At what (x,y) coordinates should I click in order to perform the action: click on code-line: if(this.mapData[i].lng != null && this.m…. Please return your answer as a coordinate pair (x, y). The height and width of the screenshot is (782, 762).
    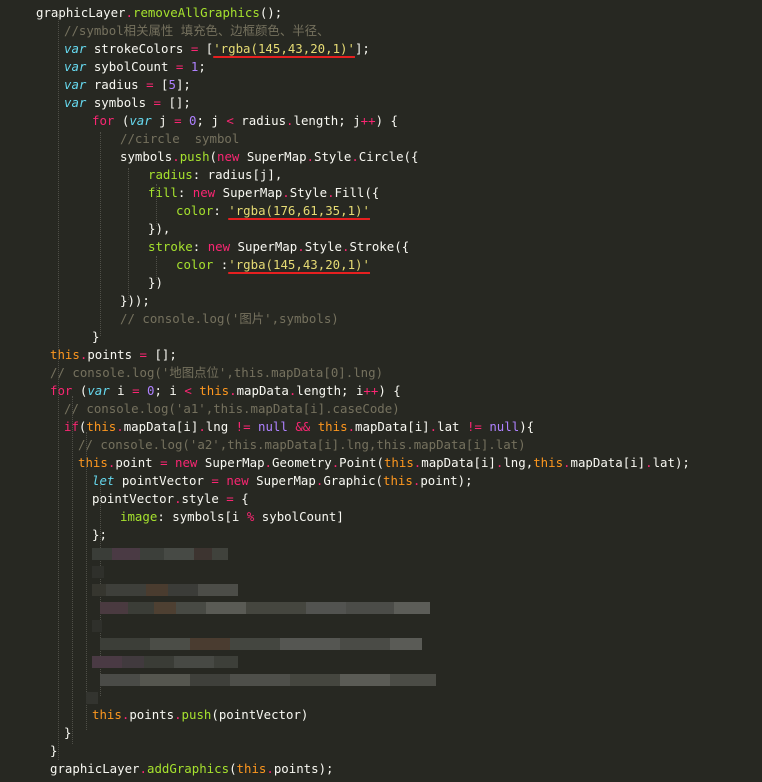
    Looking at the image, I should click on (299, 427).